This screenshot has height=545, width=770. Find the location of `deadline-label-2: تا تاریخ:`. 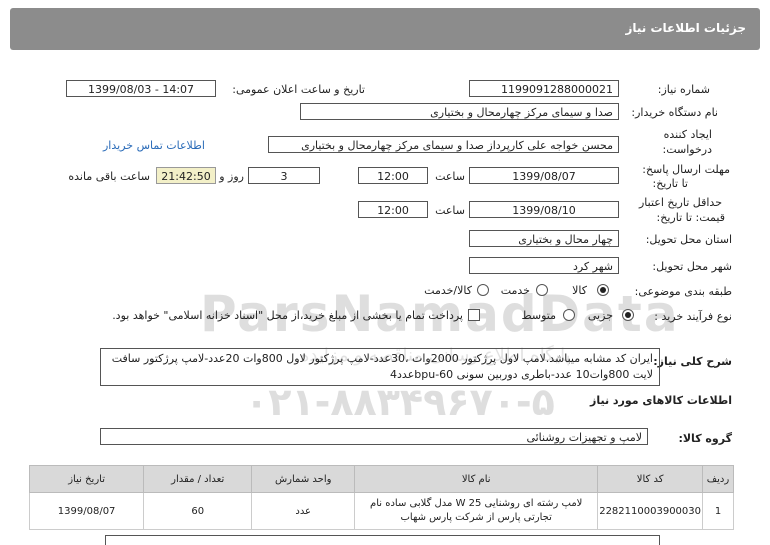

deadline-label-2: تا تاریخ: is located at coordinates (670, 183).